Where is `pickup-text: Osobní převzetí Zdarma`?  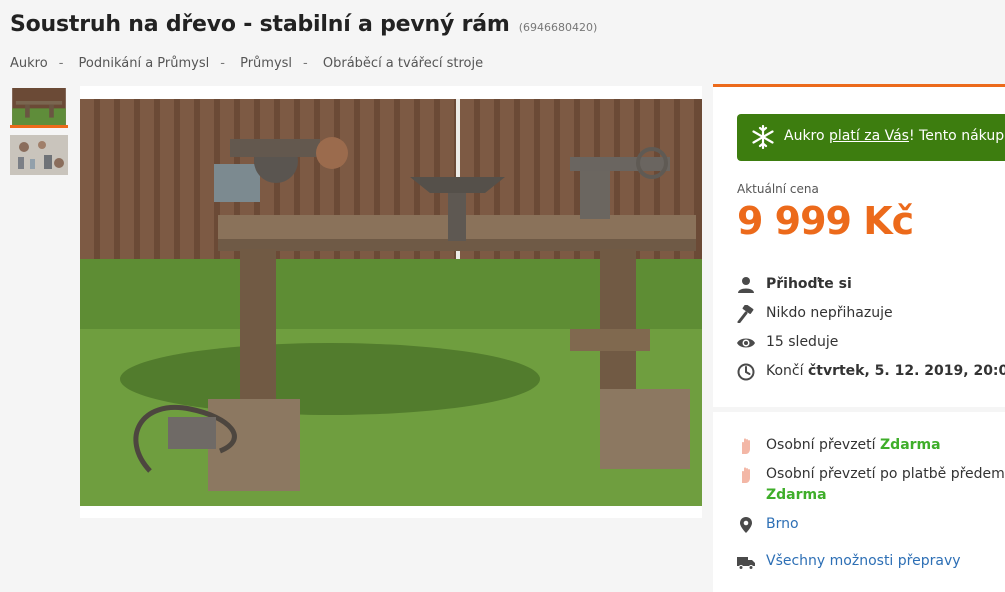
pickup-text: Osobní převzetí Zdarma is located at coordinates (853, 445).